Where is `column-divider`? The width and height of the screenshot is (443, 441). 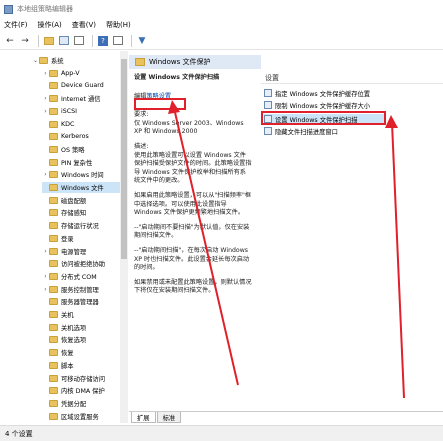
column-divider is located at coordinates (352, 83).